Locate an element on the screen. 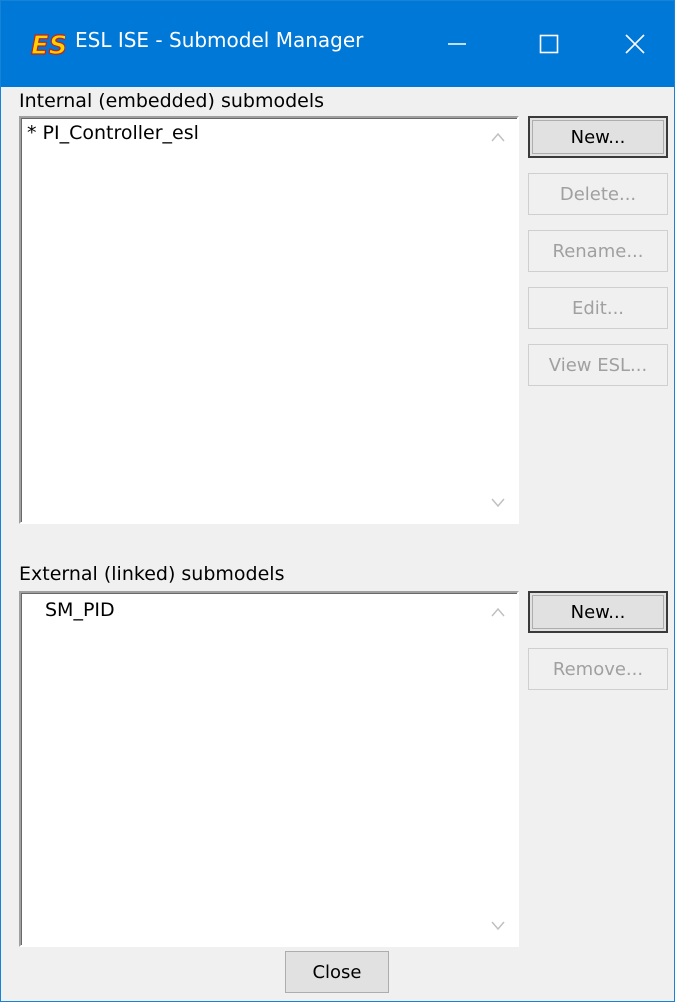 The height and width of the screenshot is (1002, 675). svg-text: ESL is located at coordinates (48, 45).